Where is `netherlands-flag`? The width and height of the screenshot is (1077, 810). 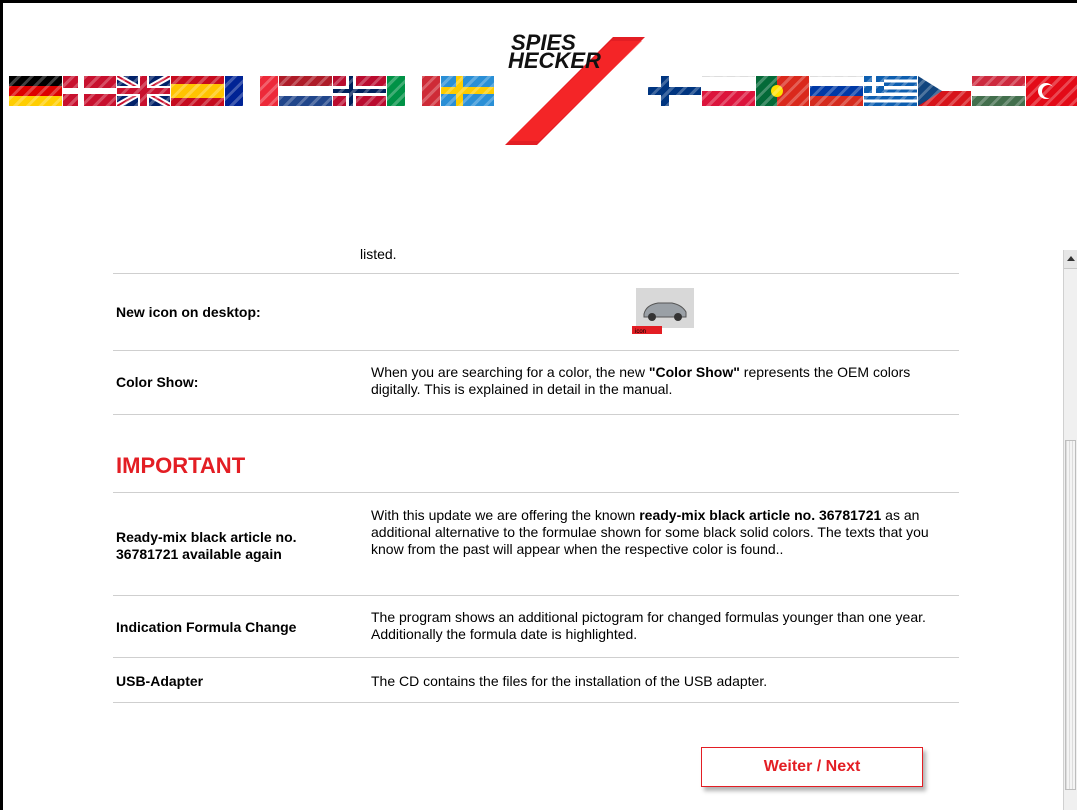 netherlands-flag is located at coordinates (305, 91).